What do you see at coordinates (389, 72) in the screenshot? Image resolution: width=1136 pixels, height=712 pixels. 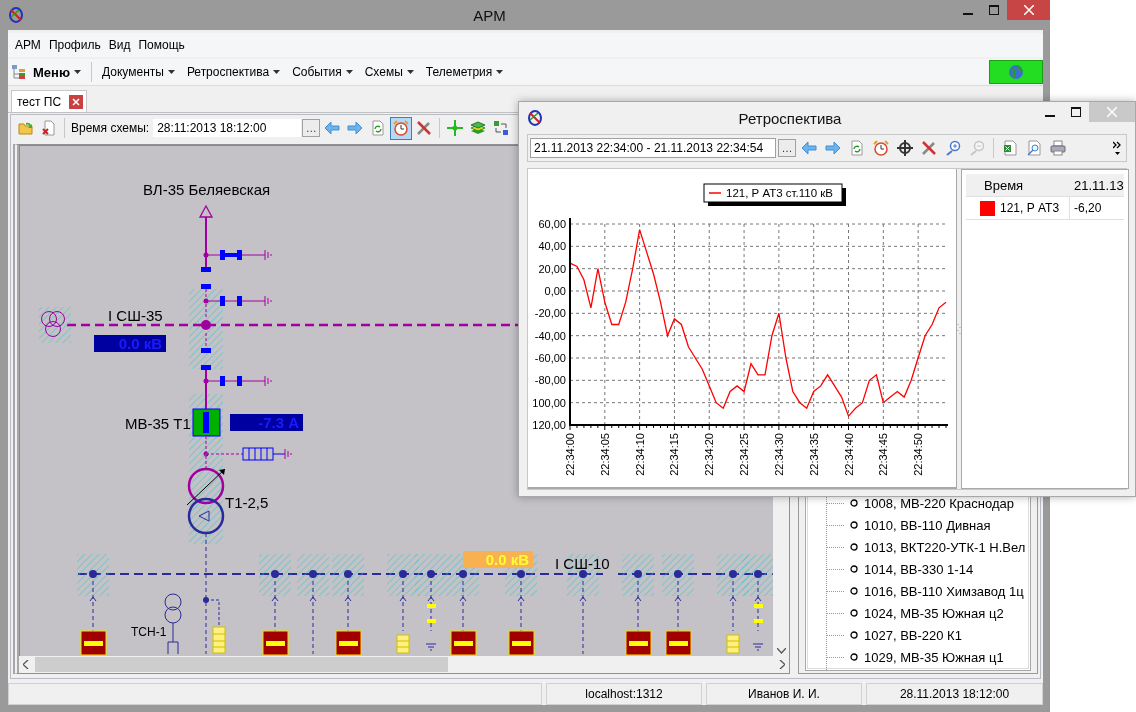 I see `toolbar-menu: Схемы` at bounding box center [389, 72].